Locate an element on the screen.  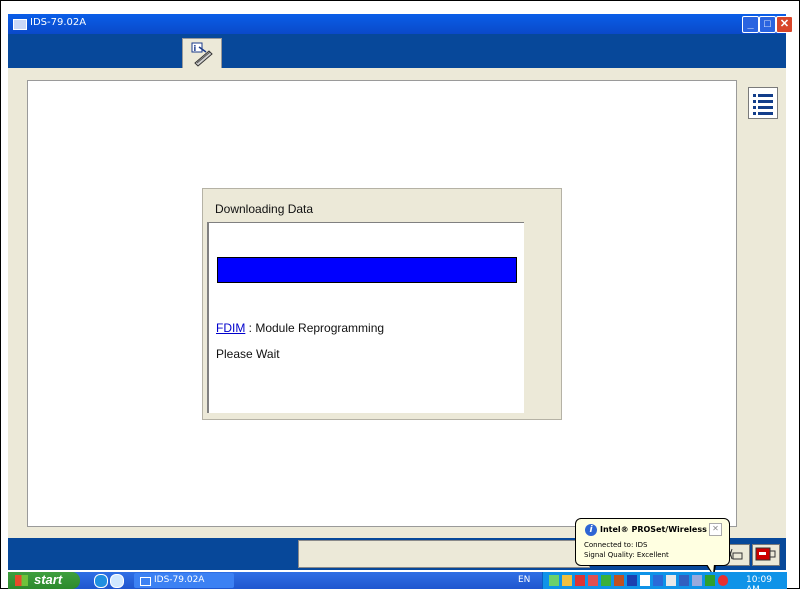
print-icon is located at coordinates (684, 580).